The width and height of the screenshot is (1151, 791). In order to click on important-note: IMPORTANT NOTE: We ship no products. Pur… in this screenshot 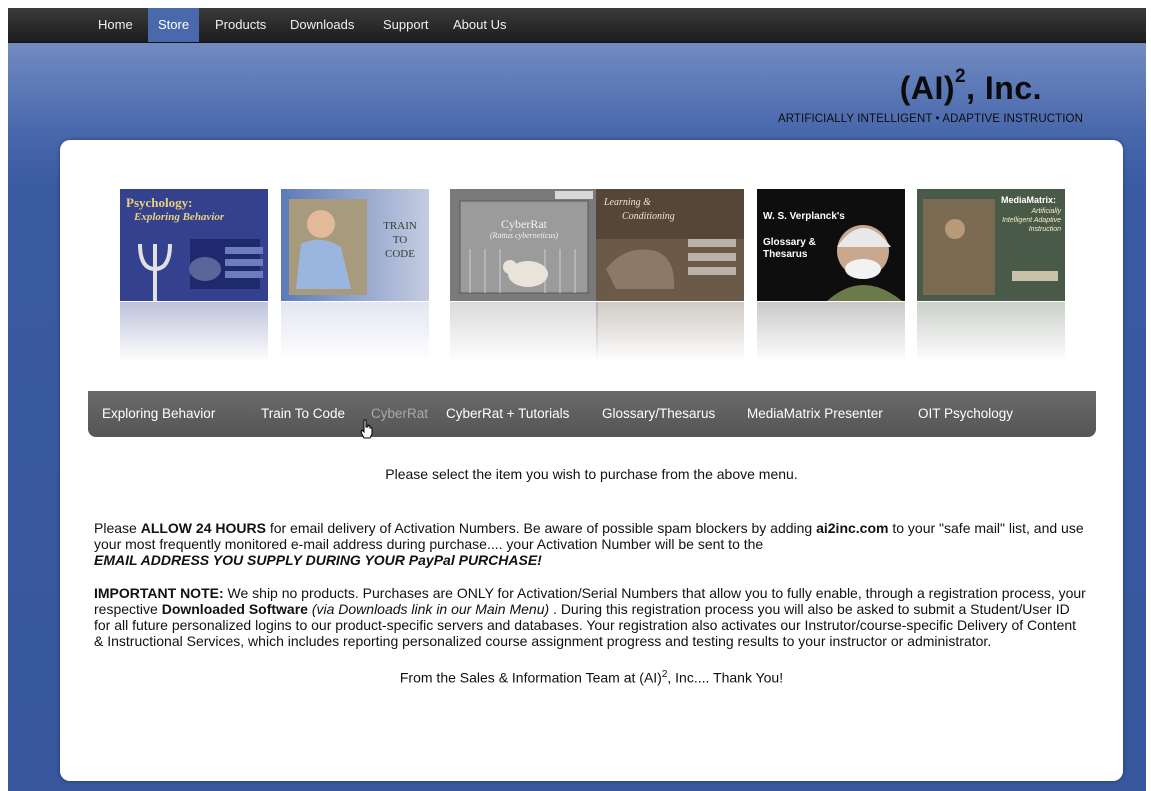, I will do `click(591, 617)`.